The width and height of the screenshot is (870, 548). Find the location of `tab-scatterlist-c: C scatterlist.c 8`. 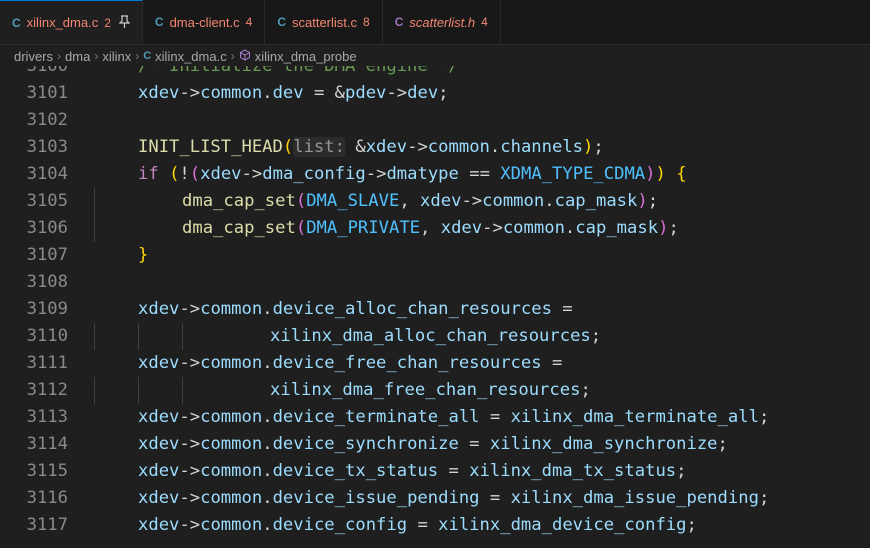

tab-scatterlist-c: C scatterlist.c 8 is located at coordinates (324, 22).